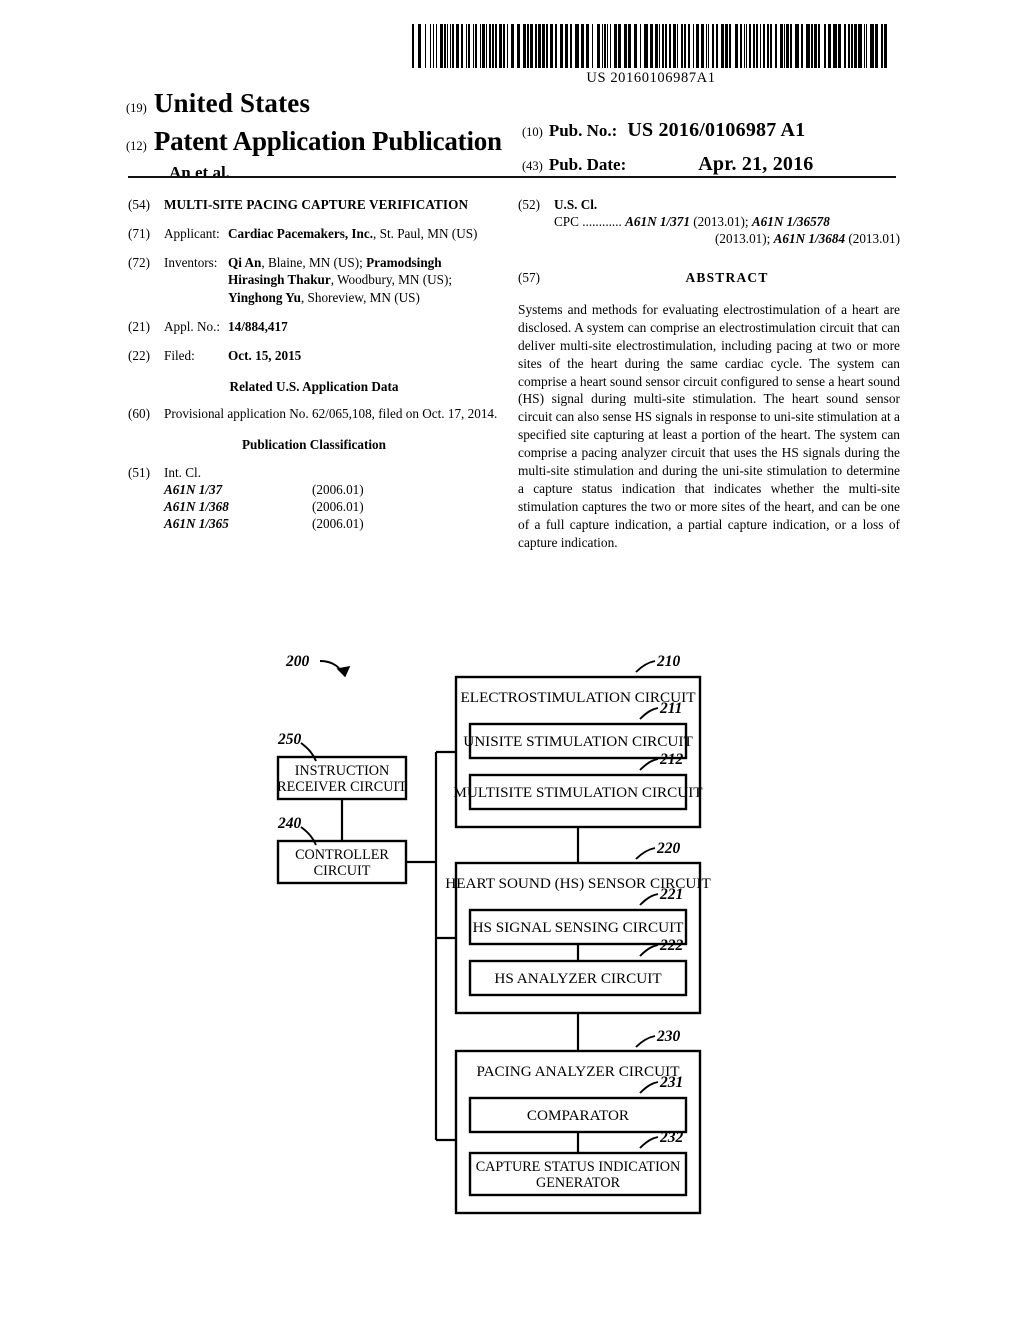  Describe the element at coordinates (657, 222) in the screenshot. I see `cpc-code-1: A61N 1/371` at that location.